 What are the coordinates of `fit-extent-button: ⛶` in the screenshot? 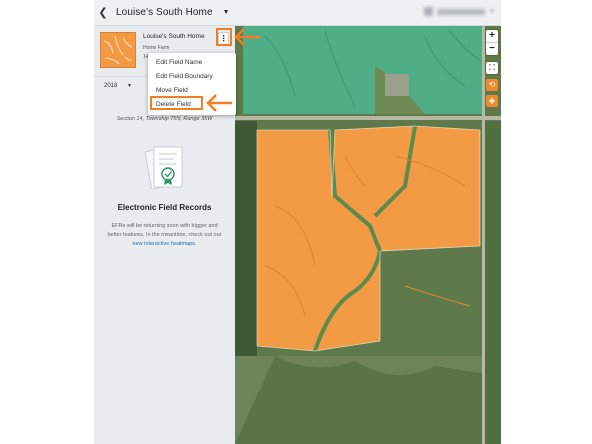 It's located at (492, 68).